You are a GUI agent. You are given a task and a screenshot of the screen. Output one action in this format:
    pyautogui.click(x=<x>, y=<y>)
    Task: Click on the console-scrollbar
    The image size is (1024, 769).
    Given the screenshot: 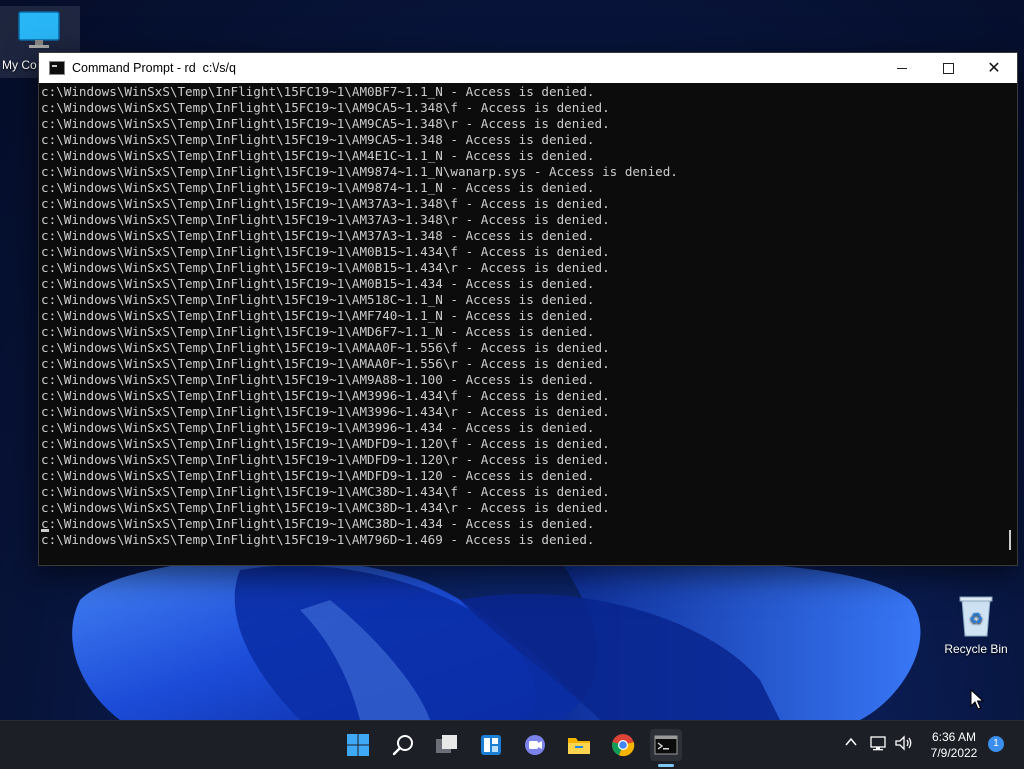 What is the action you would take?
    pyautogui.click(x=1010, y=323)
    